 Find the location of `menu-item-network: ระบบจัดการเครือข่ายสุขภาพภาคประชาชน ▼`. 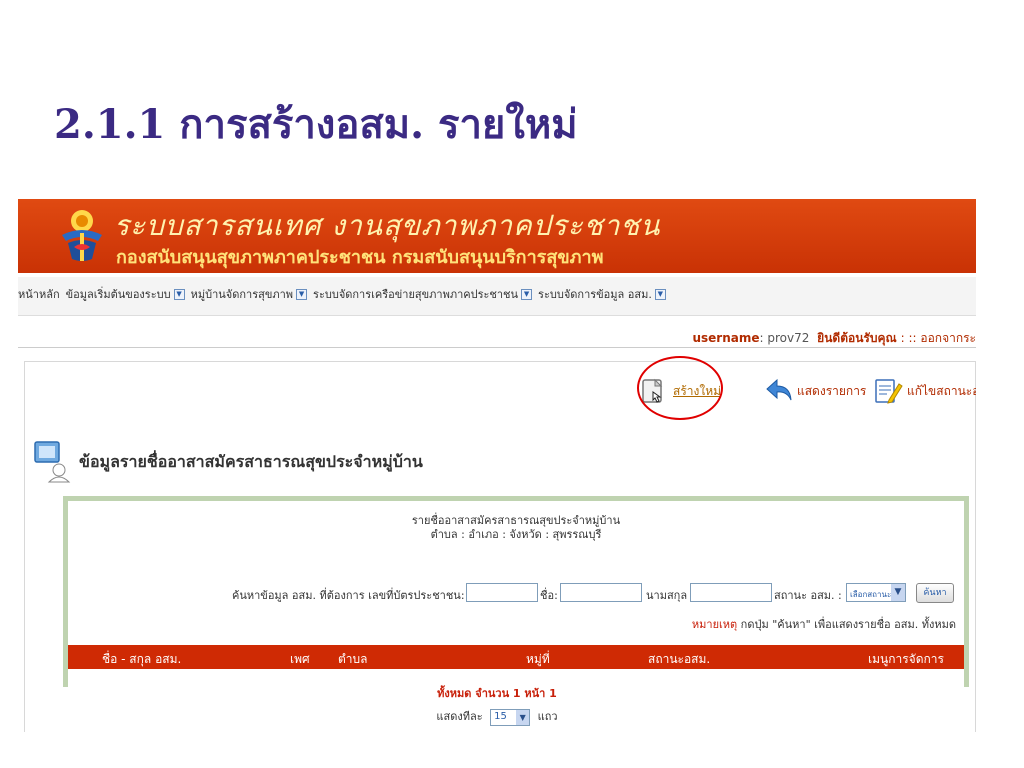

menu-item-network: ระบบจัดการเครือข่ายสุขภาพภาคประชาชน ▼ is located at coordinates (423, 294).